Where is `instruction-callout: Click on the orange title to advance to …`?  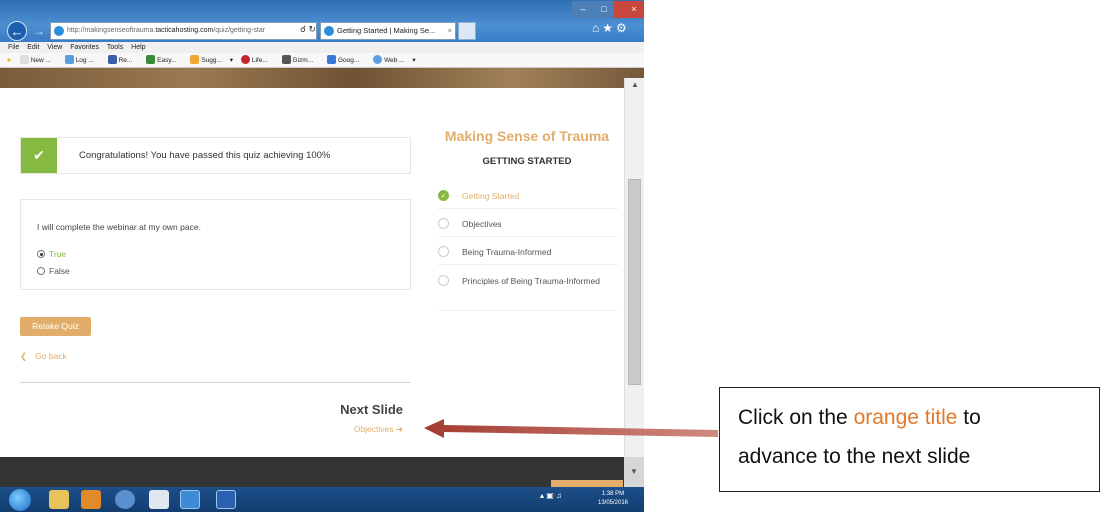 instruction-callout: Click on the orange title to advance to … is located at coordinates (909, 439).